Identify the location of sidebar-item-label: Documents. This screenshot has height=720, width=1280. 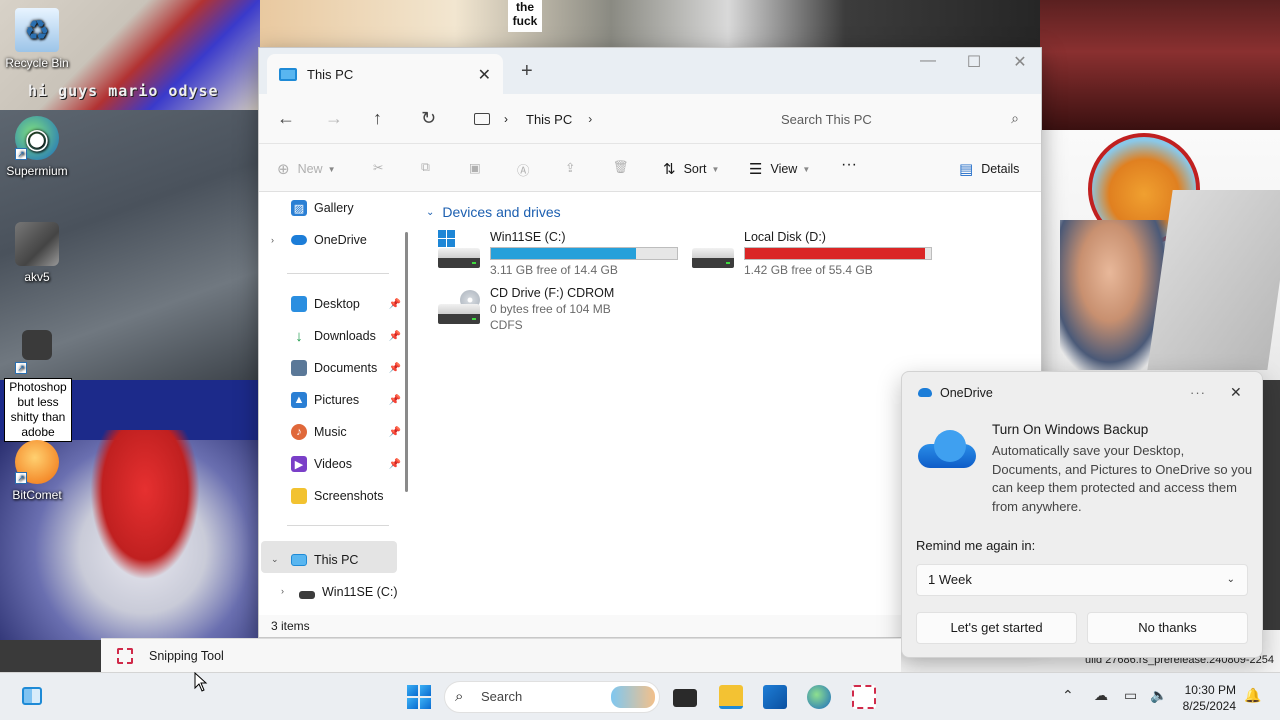
(346, 368).